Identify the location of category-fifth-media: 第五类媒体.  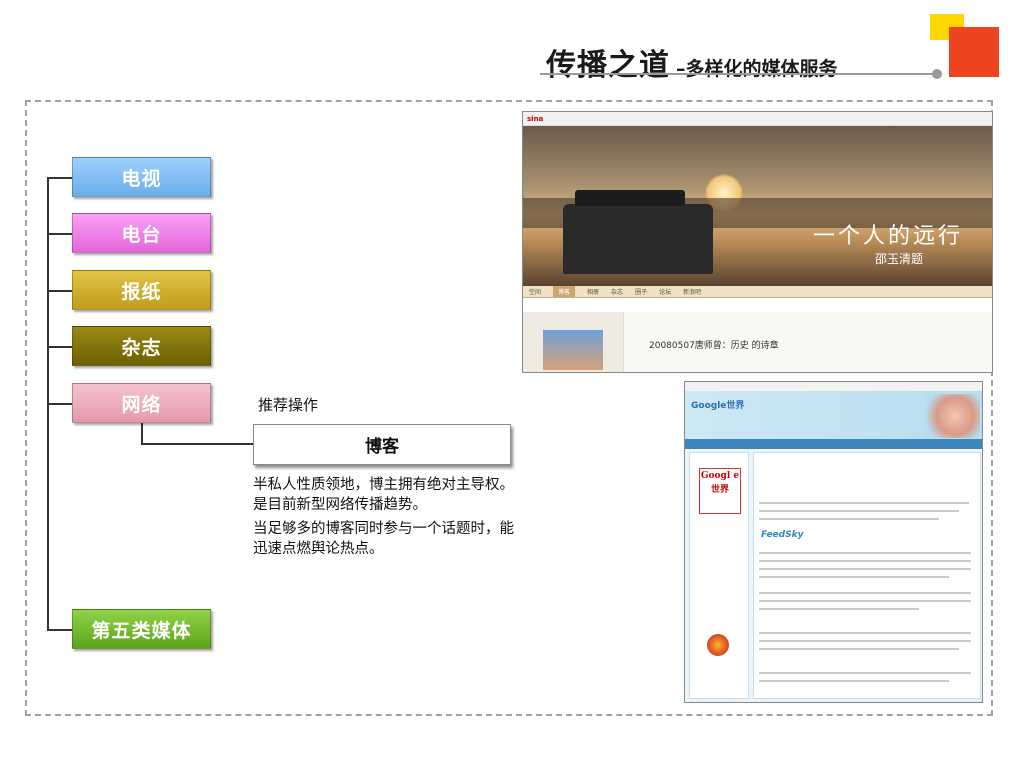
(141, 629).